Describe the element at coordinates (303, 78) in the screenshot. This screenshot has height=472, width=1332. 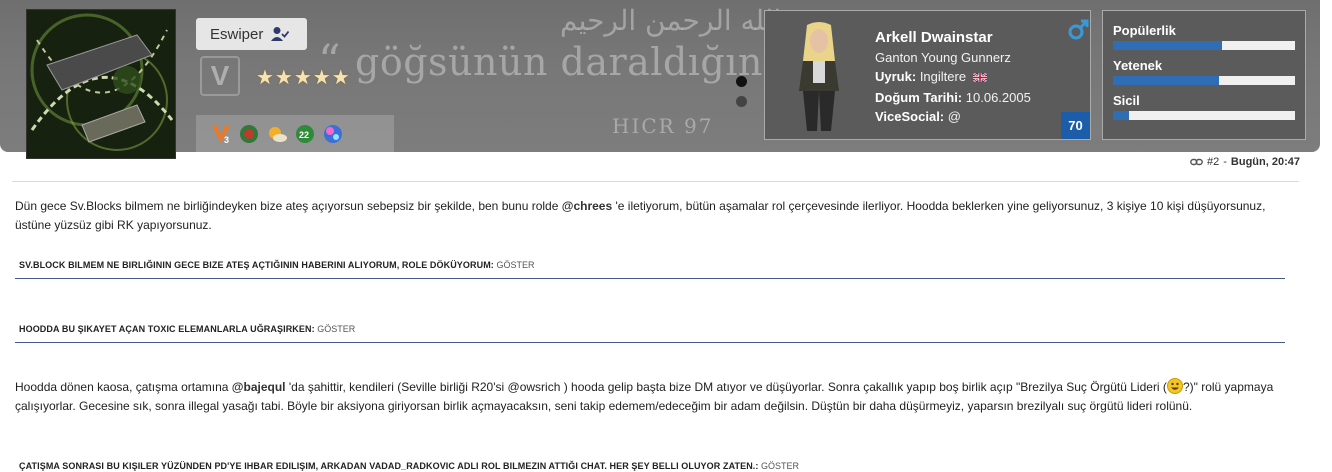
I see `rating-stars: ★★★★★` at that location.